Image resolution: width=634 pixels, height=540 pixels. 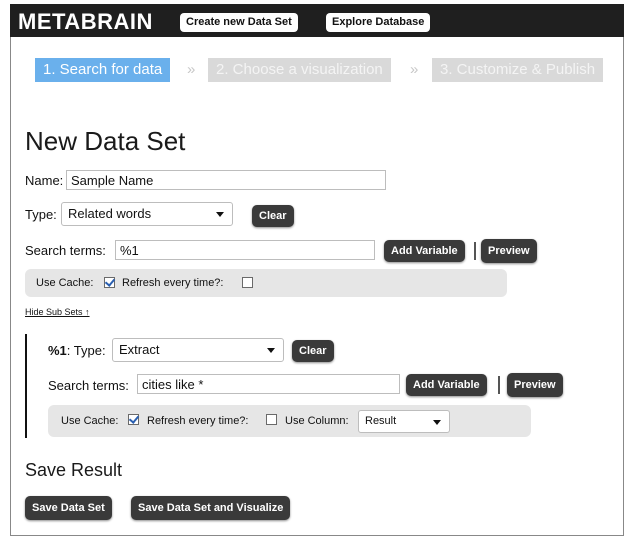 I want to click on save-and-visualize-button: Save Data Set and Visualize, so click(x=211, y=508).